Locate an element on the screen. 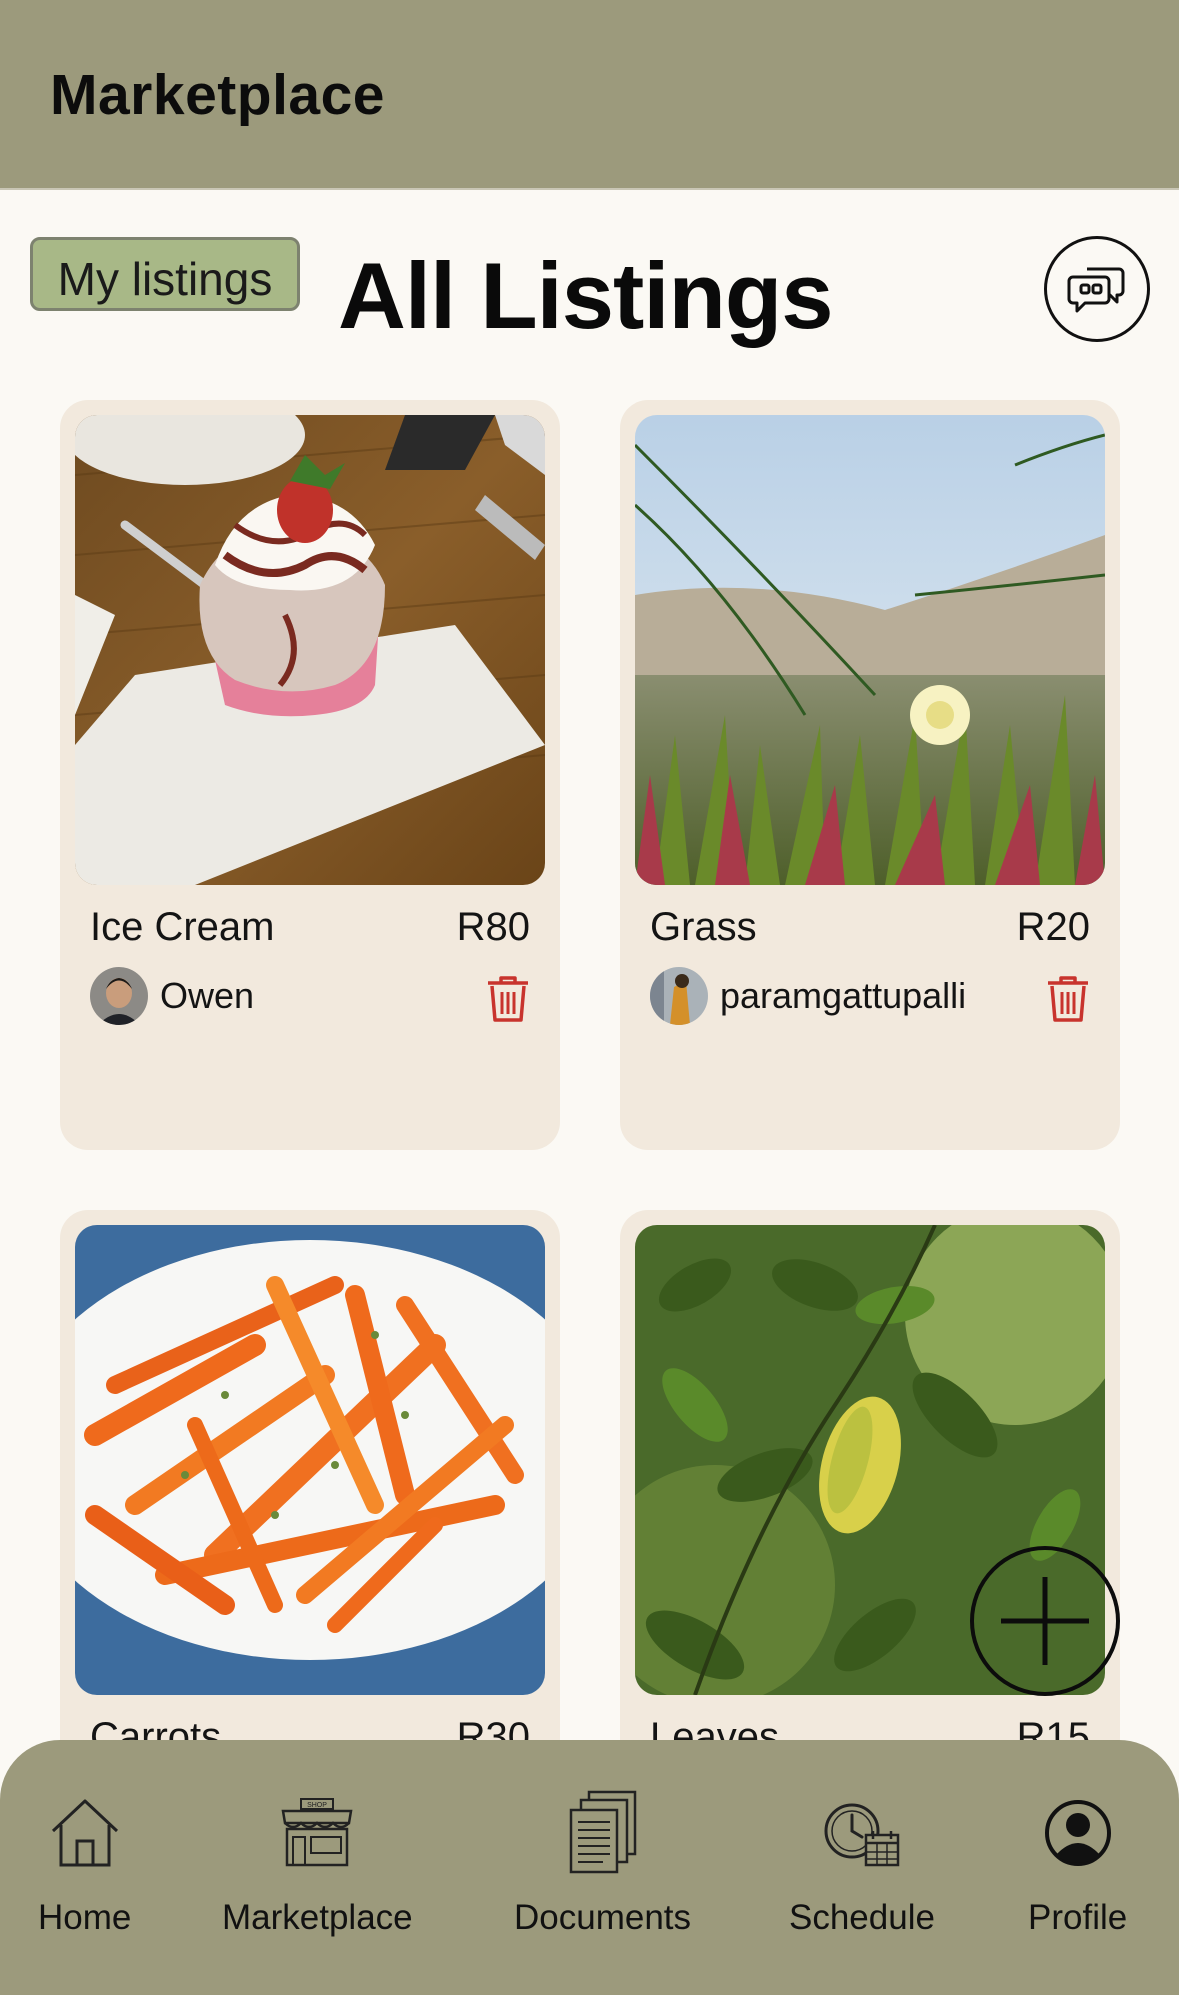 Image resolution: width=1179 pixels, height=1995 pixels. chat-button is located at coordinates (1097, 289).